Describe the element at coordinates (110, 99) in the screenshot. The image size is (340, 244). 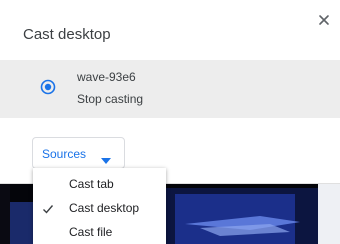
I see `stop-casting-link: Stop casting` at that location.